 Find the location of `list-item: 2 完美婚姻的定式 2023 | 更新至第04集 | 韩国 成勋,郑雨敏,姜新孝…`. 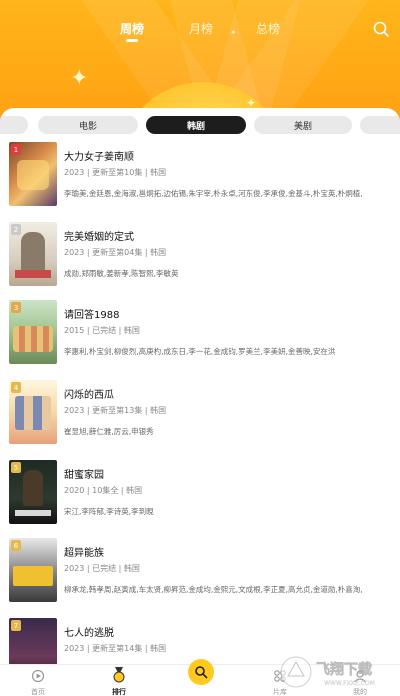

list-item: 2 完美婚姻的定式 2023 | 更新至第04集 | 韩国 成勋,郑雨敏,姜新孝… is located at coordinates (200, 261).